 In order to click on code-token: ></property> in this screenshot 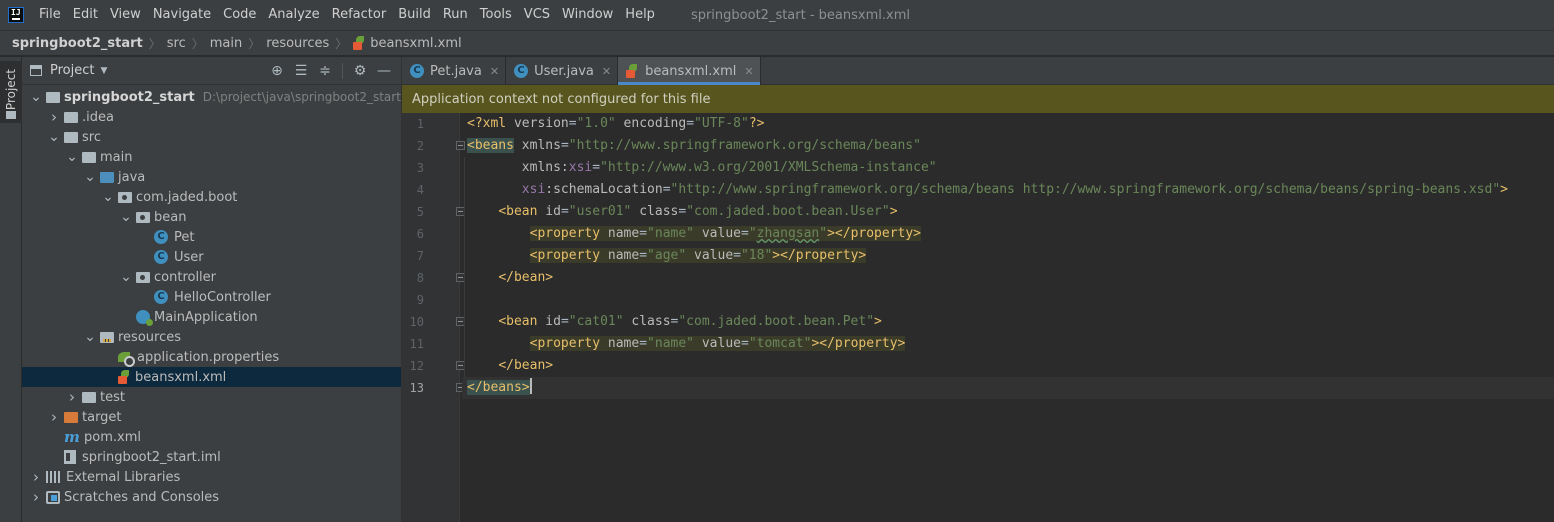, I will do `click(819, 255)`.